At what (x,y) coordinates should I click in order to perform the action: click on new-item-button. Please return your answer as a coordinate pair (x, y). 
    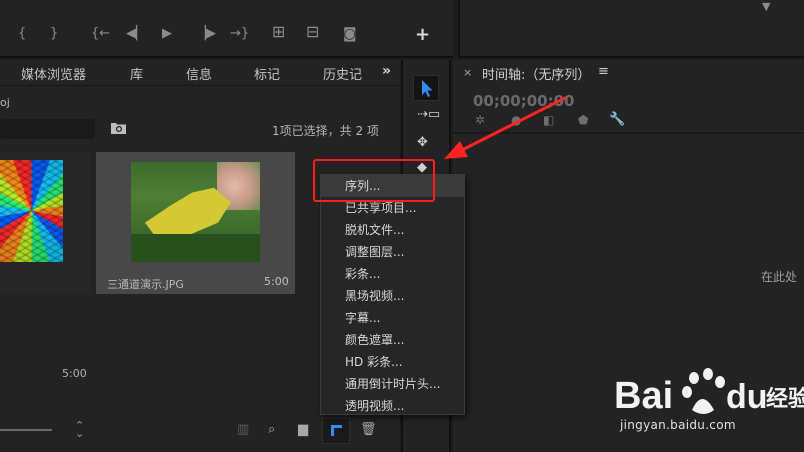
    Looking at the image, I should click on (336, 431).